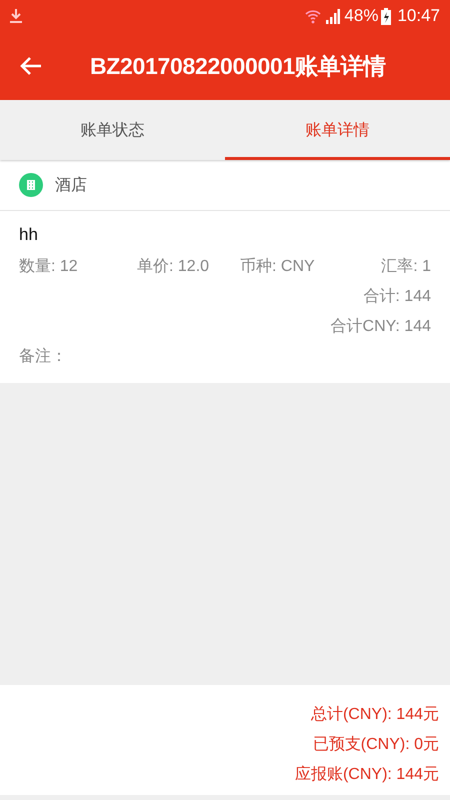 The height and width of the screenshot is (800, 450). Describe the element at coordinates (31, 66) in the screenshot. I see `back-arrow-icon` at that location.